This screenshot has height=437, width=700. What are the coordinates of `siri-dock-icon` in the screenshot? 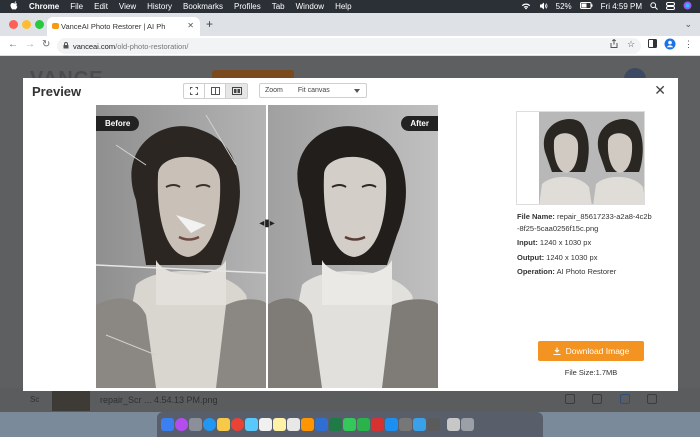 It's located at (181, 424).